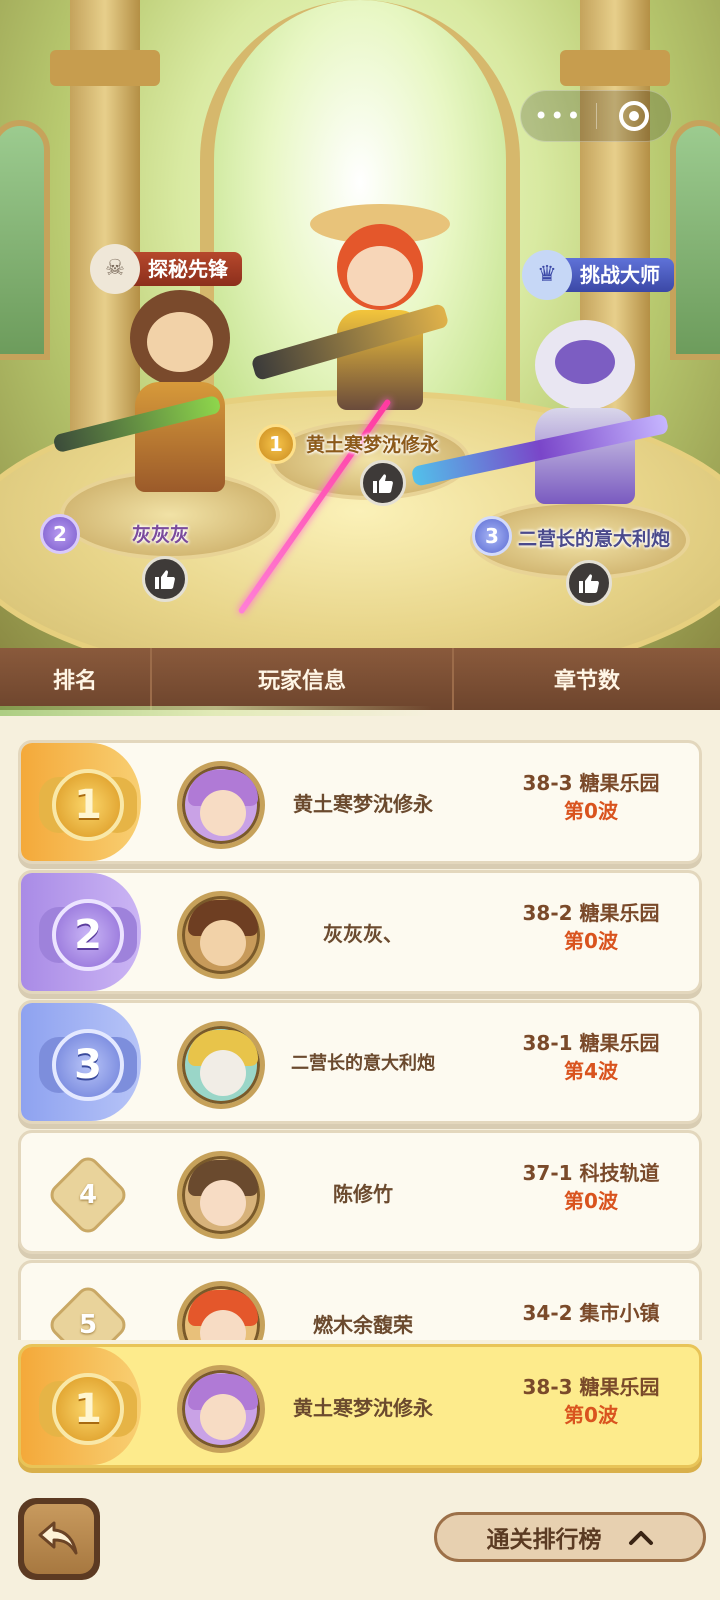 Image resolution: width=720 pixels, height=1600 pixels. I want to click on back-button, so click(59, 1539).